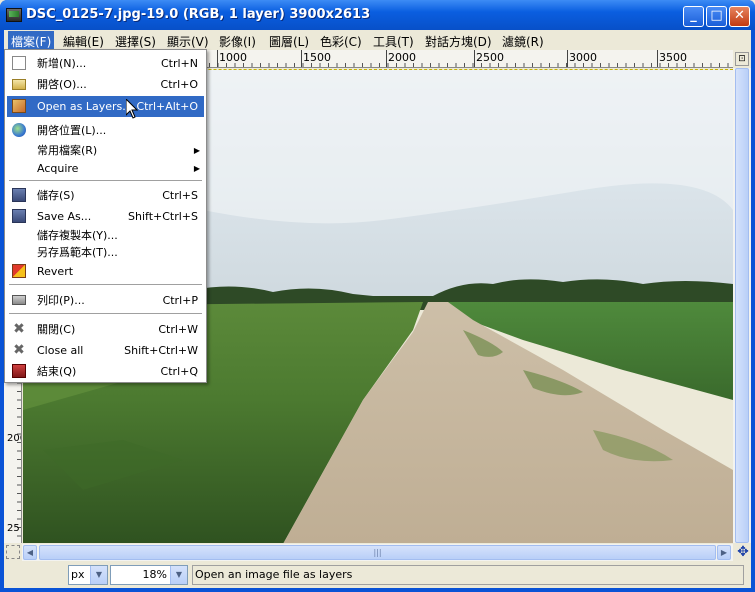 This screenshot has height=592, width=755. I want to click on menu-item-open: 開啓(O)... Ctrl+O, so click(105, 84).